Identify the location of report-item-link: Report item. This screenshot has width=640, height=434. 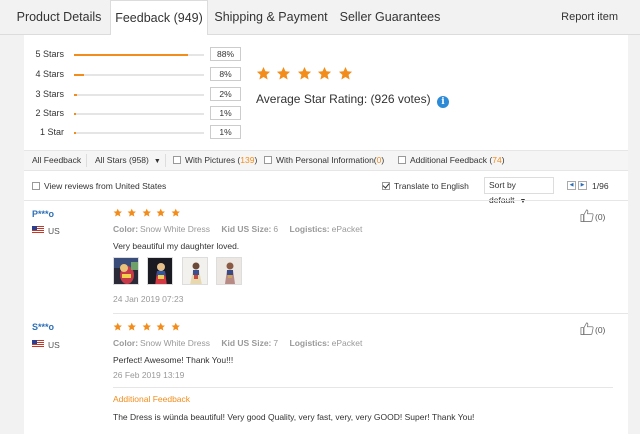
(589, 17).